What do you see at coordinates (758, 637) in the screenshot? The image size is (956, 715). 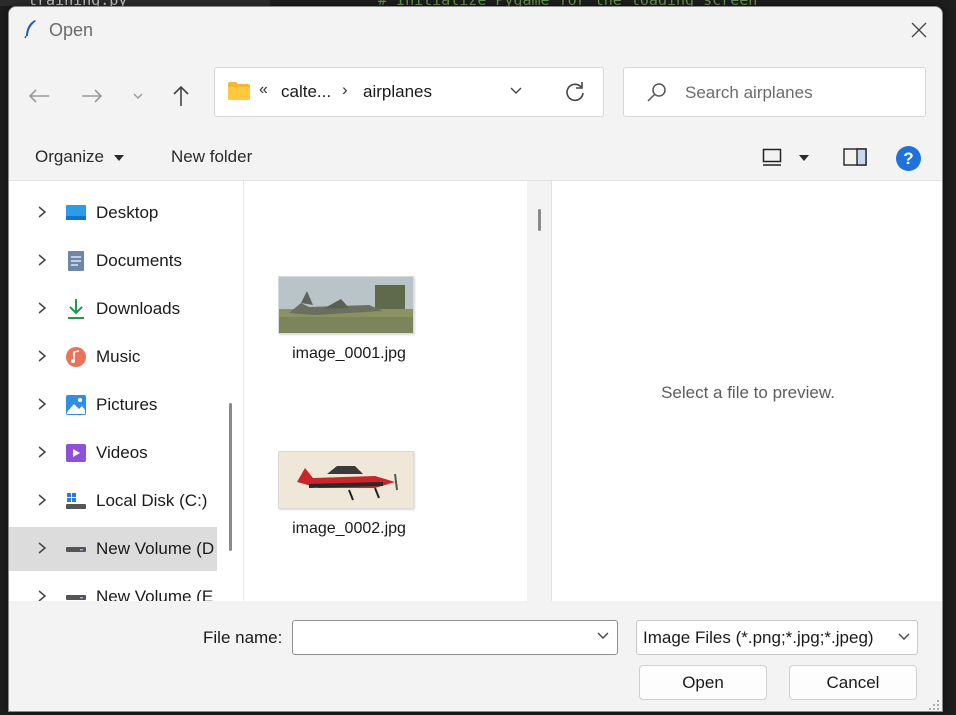 I see `file-type-value: Image Files (*.png;*.jpg;*.jpeg)` at bounding box center [758, 637].